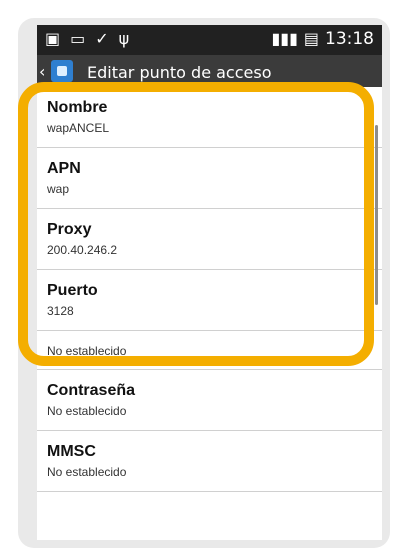 The width and height of the screenshot is (400, 560). Describe the element at coordinates (62, 71) in the screenshot. I see `app-icon` at that location.